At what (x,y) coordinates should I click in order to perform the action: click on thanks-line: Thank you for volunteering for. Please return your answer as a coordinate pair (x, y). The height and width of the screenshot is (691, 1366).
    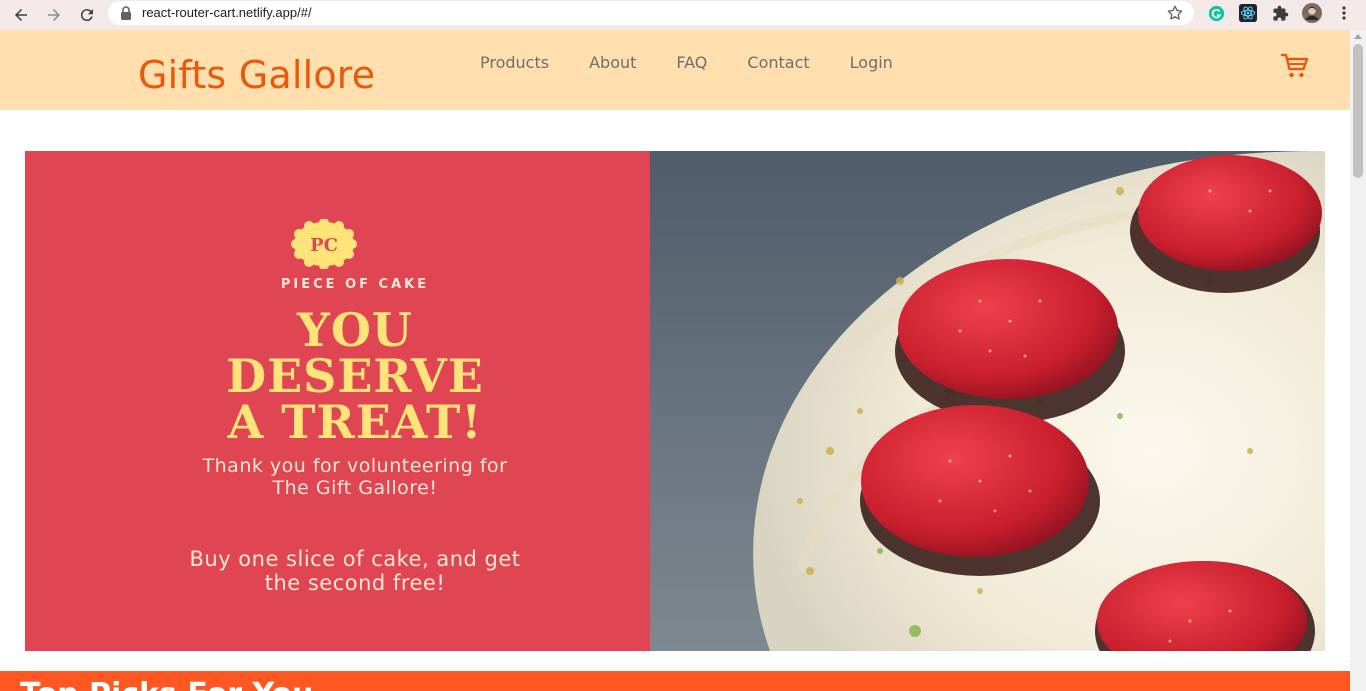
    Looking at the image, I should click on (355, 466).